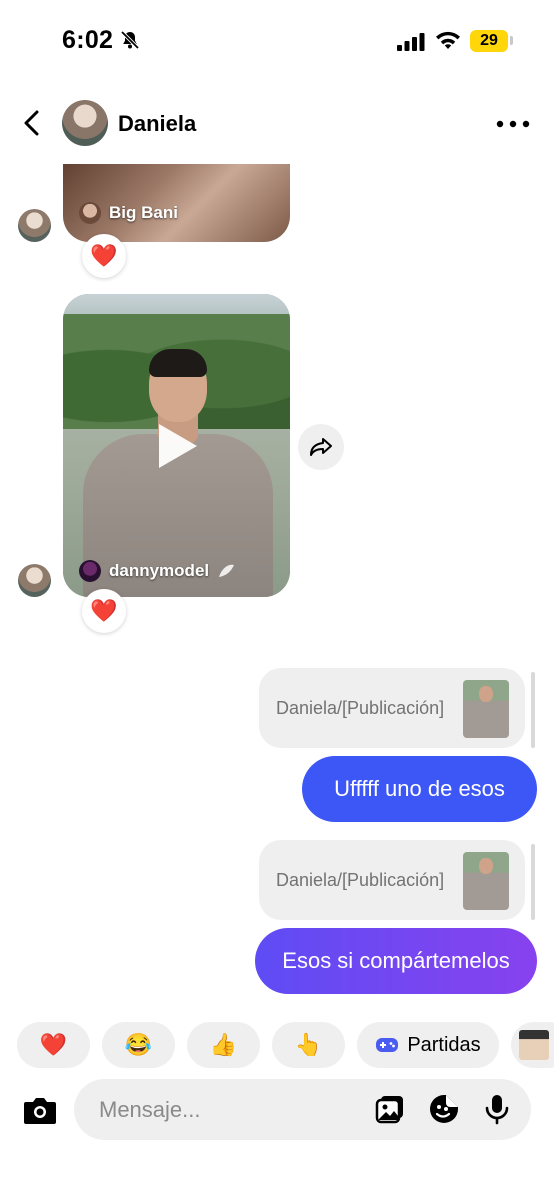 The image size is (554, 1200). I want to click on message-text: Esos si compártemelos, so click(396, 960).